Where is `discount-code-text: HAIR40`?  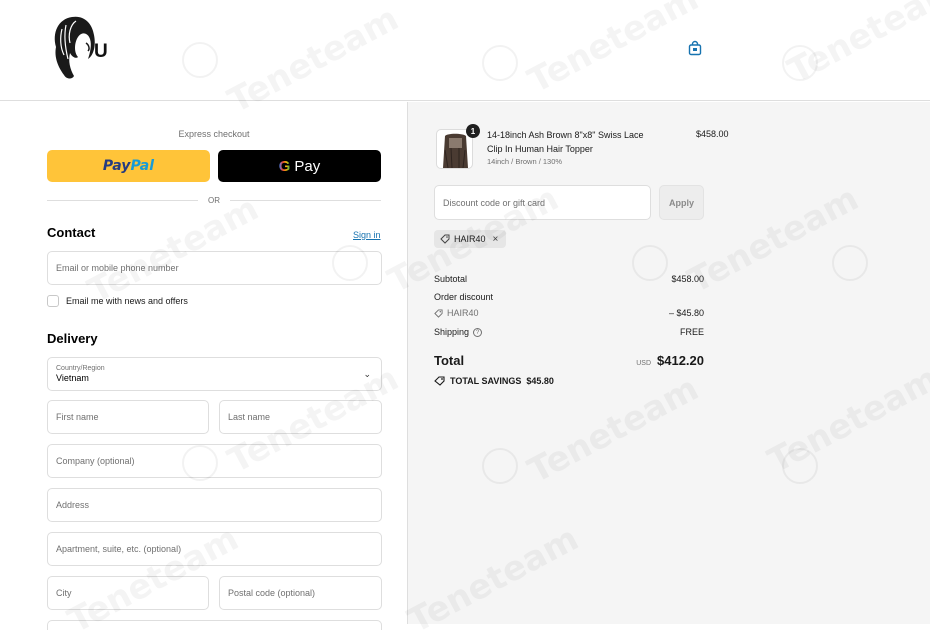
discount-code-text: HAIR40 is located at coordinates (463, 313).